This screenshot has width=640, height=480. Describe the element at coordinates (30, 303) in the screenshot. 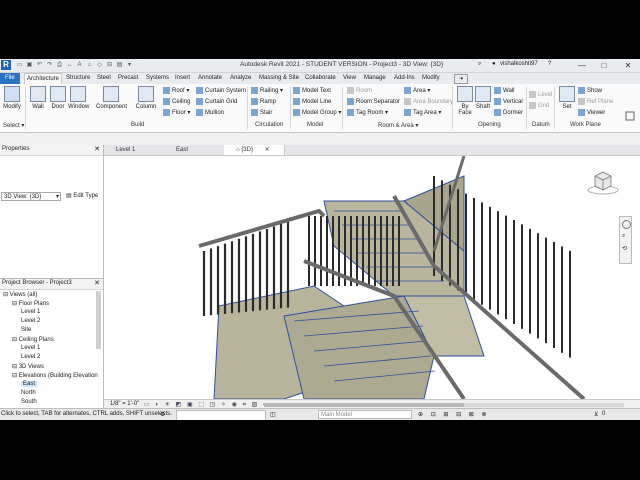

I see `browser-item: ⊟ Floor Plans` at that location.